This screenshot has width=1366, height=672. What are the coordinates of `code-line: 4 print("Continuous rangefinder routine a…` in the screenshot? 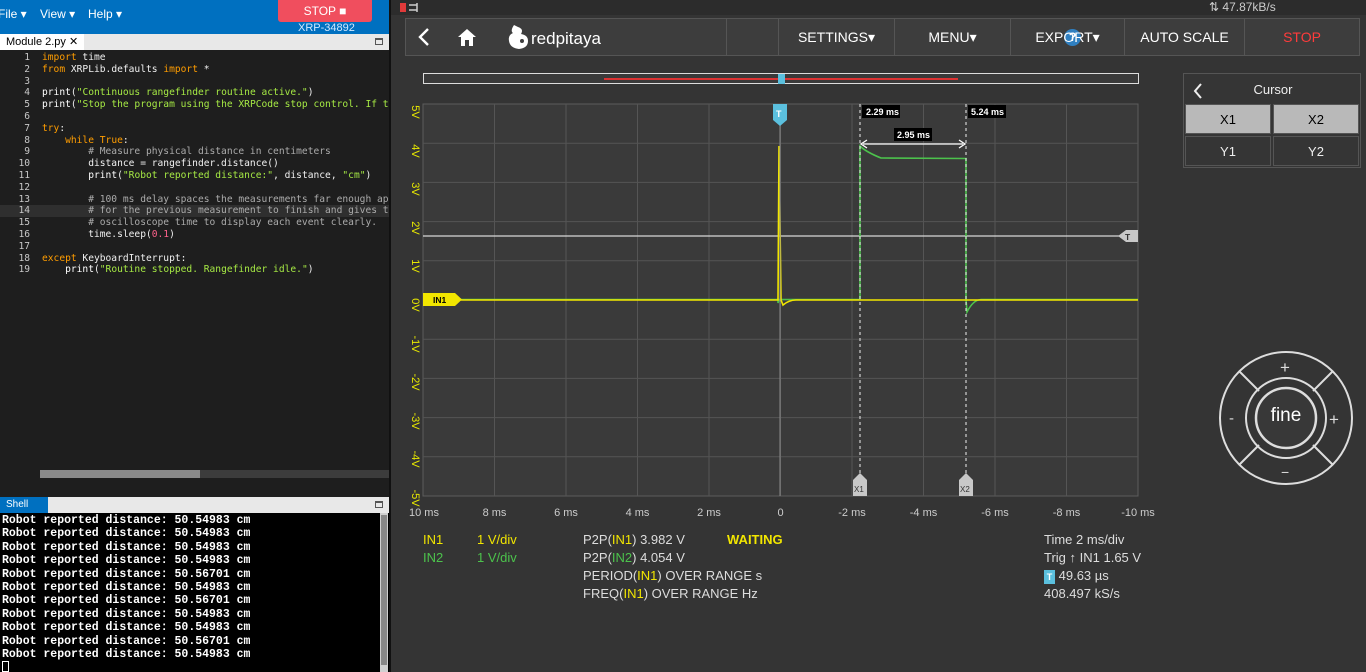 It's located at (194, 93).